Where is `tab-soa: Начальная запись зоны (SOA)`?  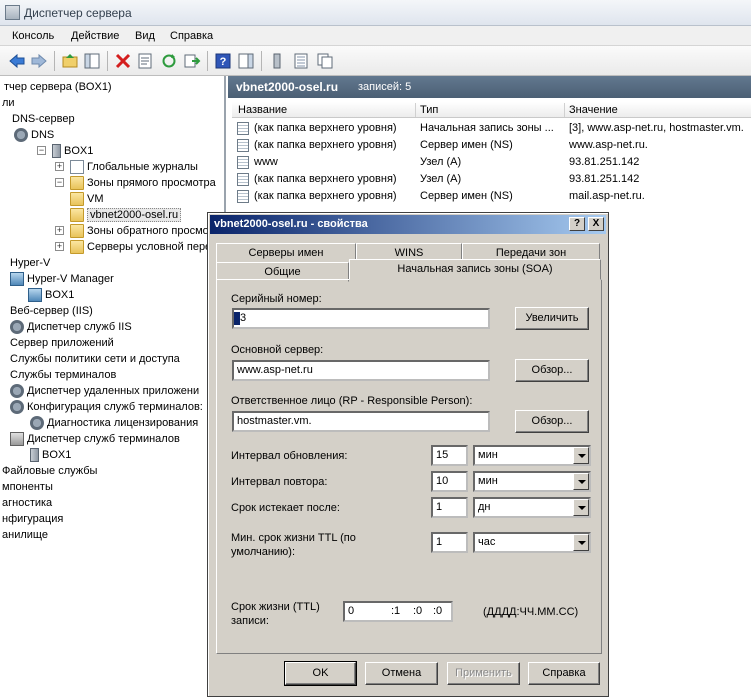
tab-soa: Начальная запись зоны (SOA) is located at coordinates (475, 269).